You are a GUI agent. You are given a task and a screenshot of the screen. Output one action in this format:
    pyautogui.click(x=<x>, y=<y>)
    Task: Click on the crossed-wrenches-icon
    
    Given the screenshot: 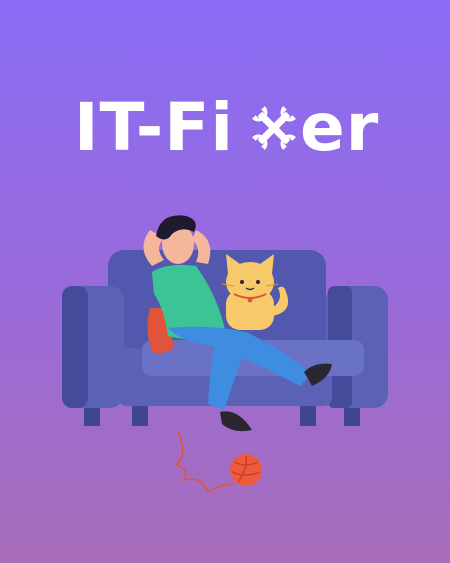 What is the action you would take?
    pyautogui.click(x=274, y=128)
    